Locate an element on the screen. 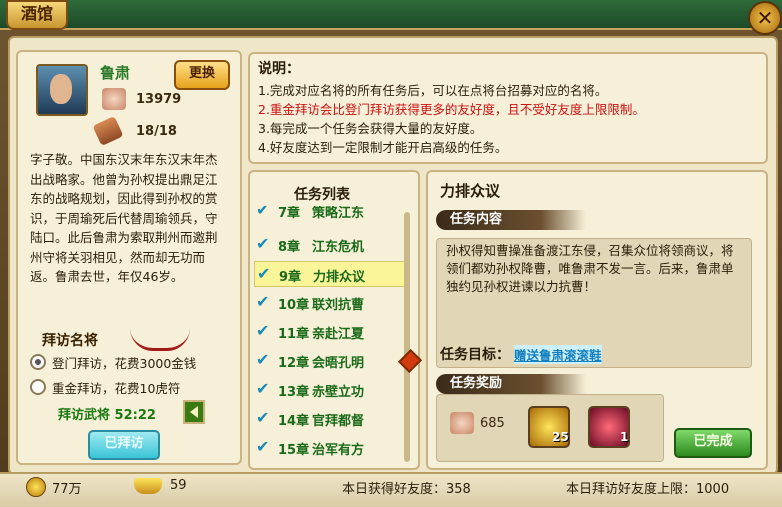 The height and width of the screenshot is (507, 782). task-name: 赤壁立功 is located at coordinates (338, 392).